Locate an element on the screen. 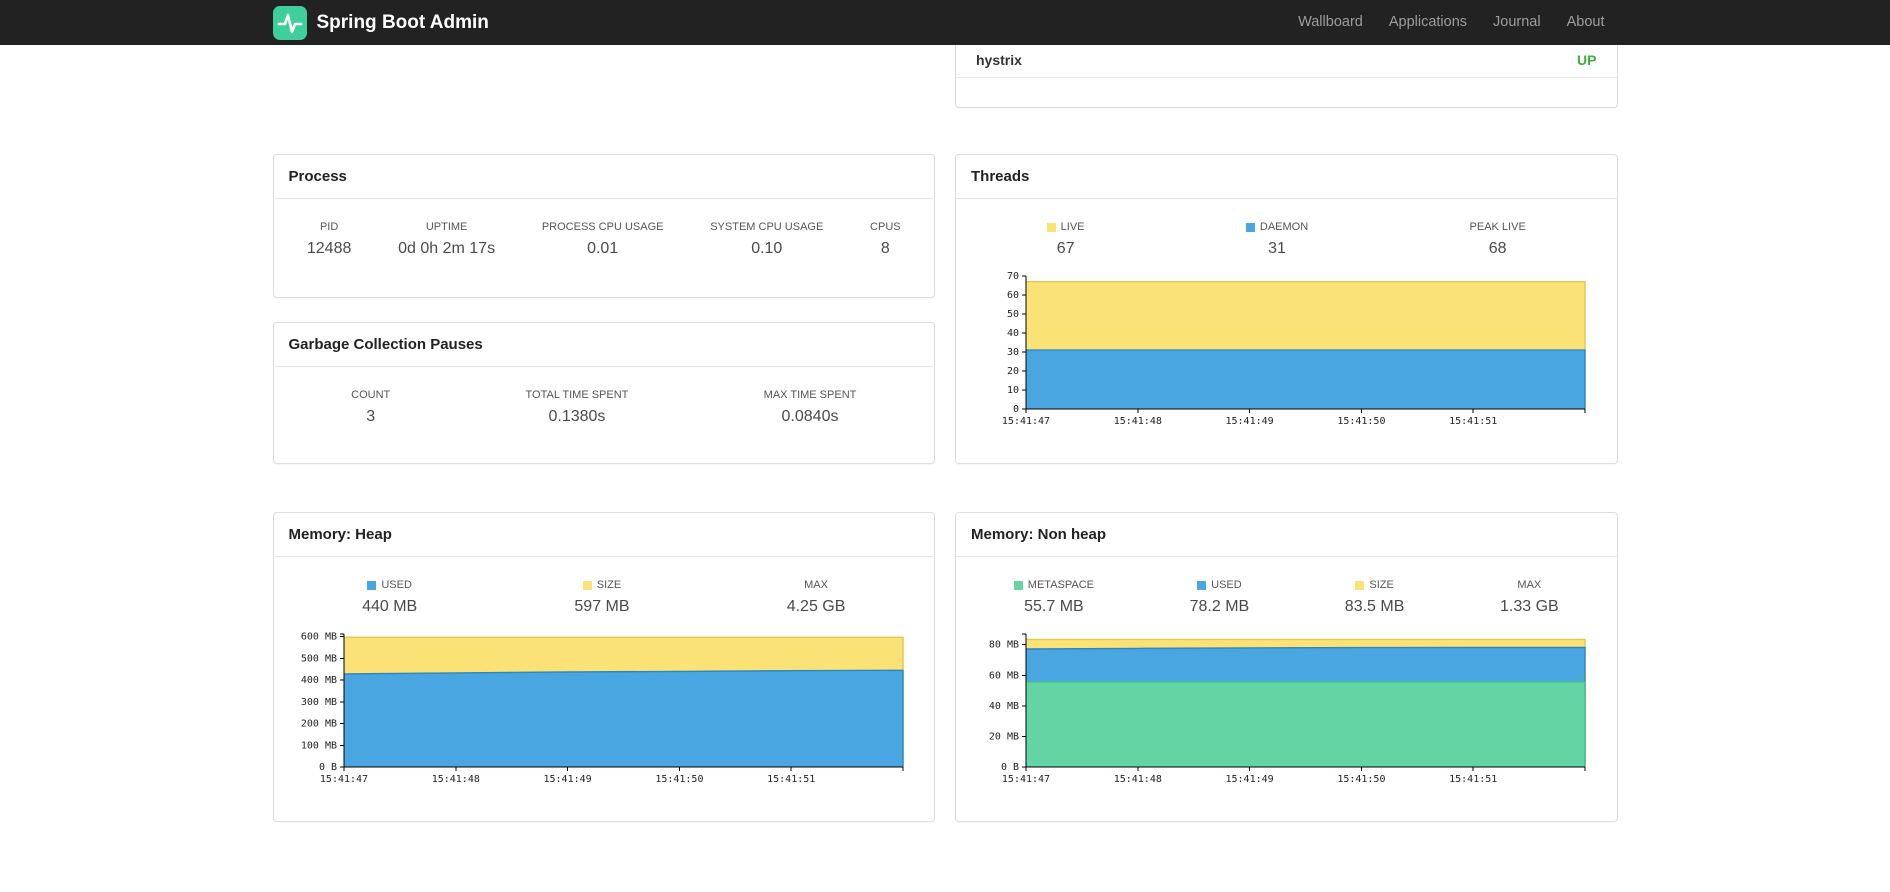  nonheap-panel-header: Memory: Non heap is located at coordinates (1286, 535).